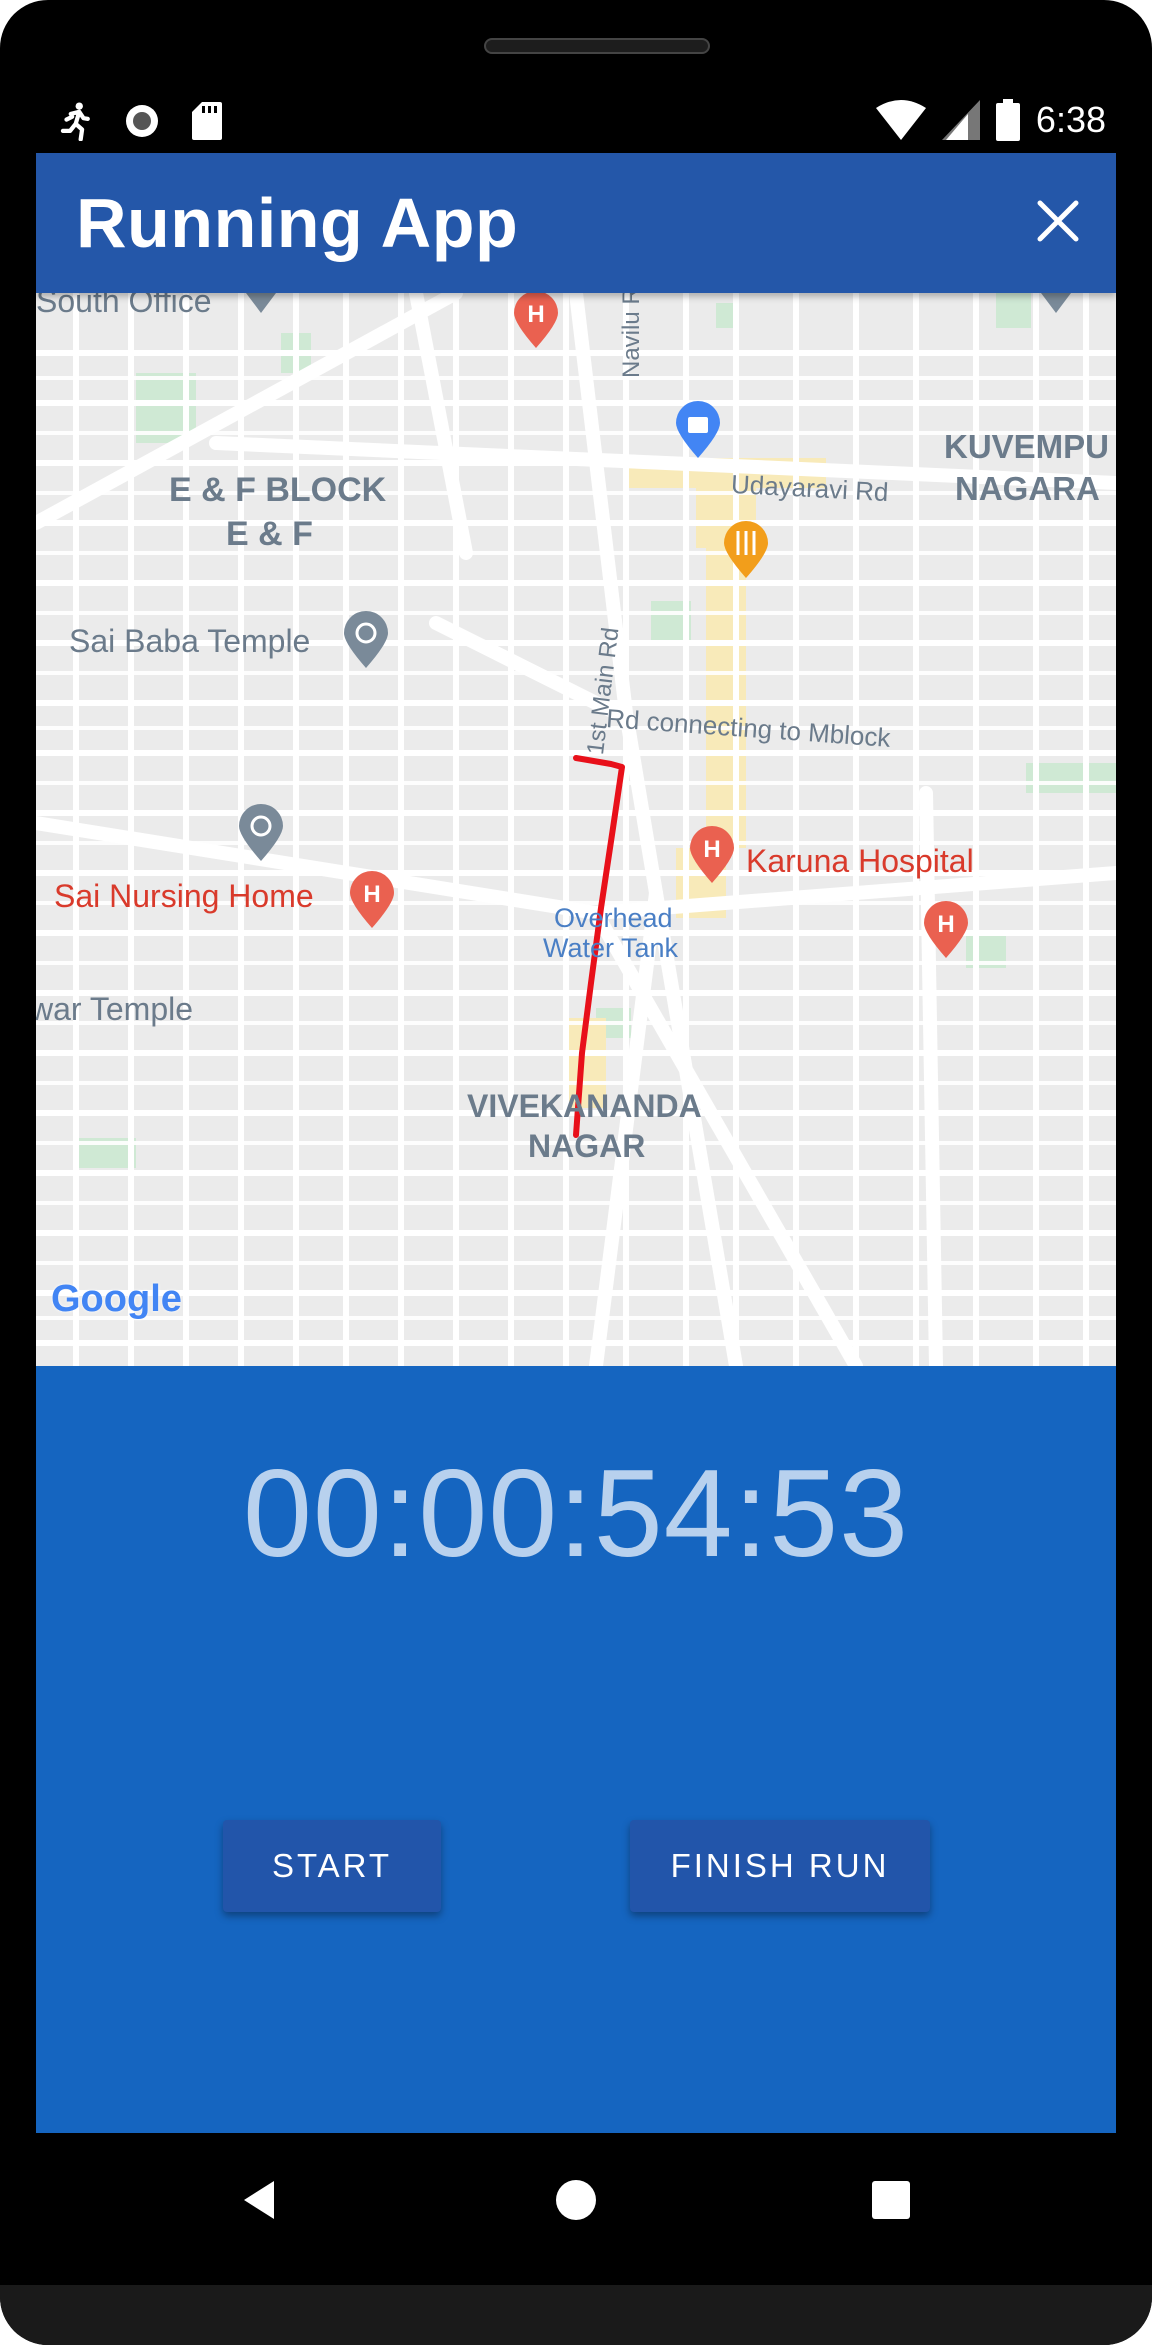 The height and width of the screenshot is (2345, 1152). What do you see at coordinates (75, 121) in the screenshot?
I see `running-icon` at bounding box center [75, 121].